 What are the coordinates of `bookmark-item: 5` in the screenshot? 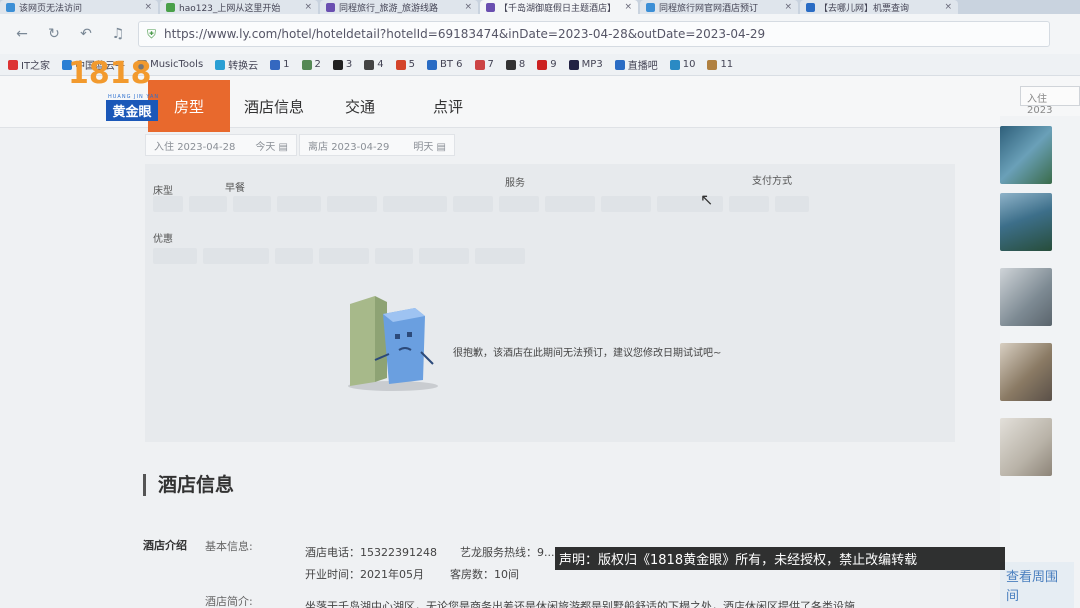 It's located at (405, 64).